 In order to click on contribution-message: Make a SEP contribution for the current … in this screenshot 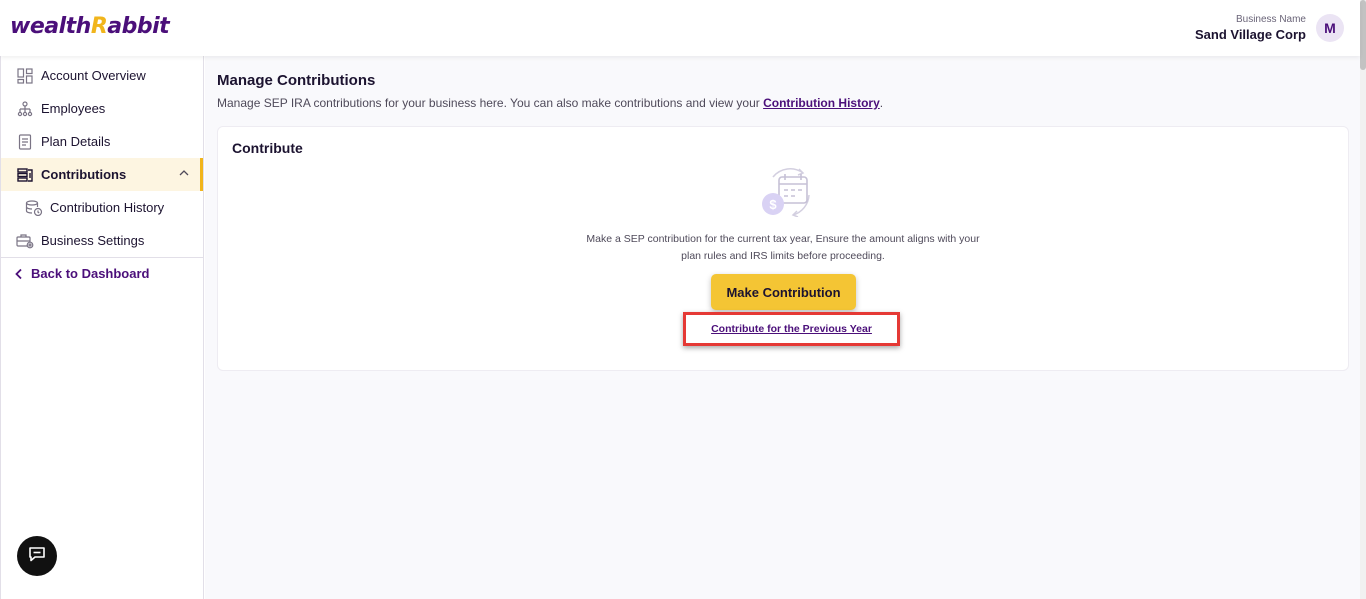, I will do `click(783, 248)`.